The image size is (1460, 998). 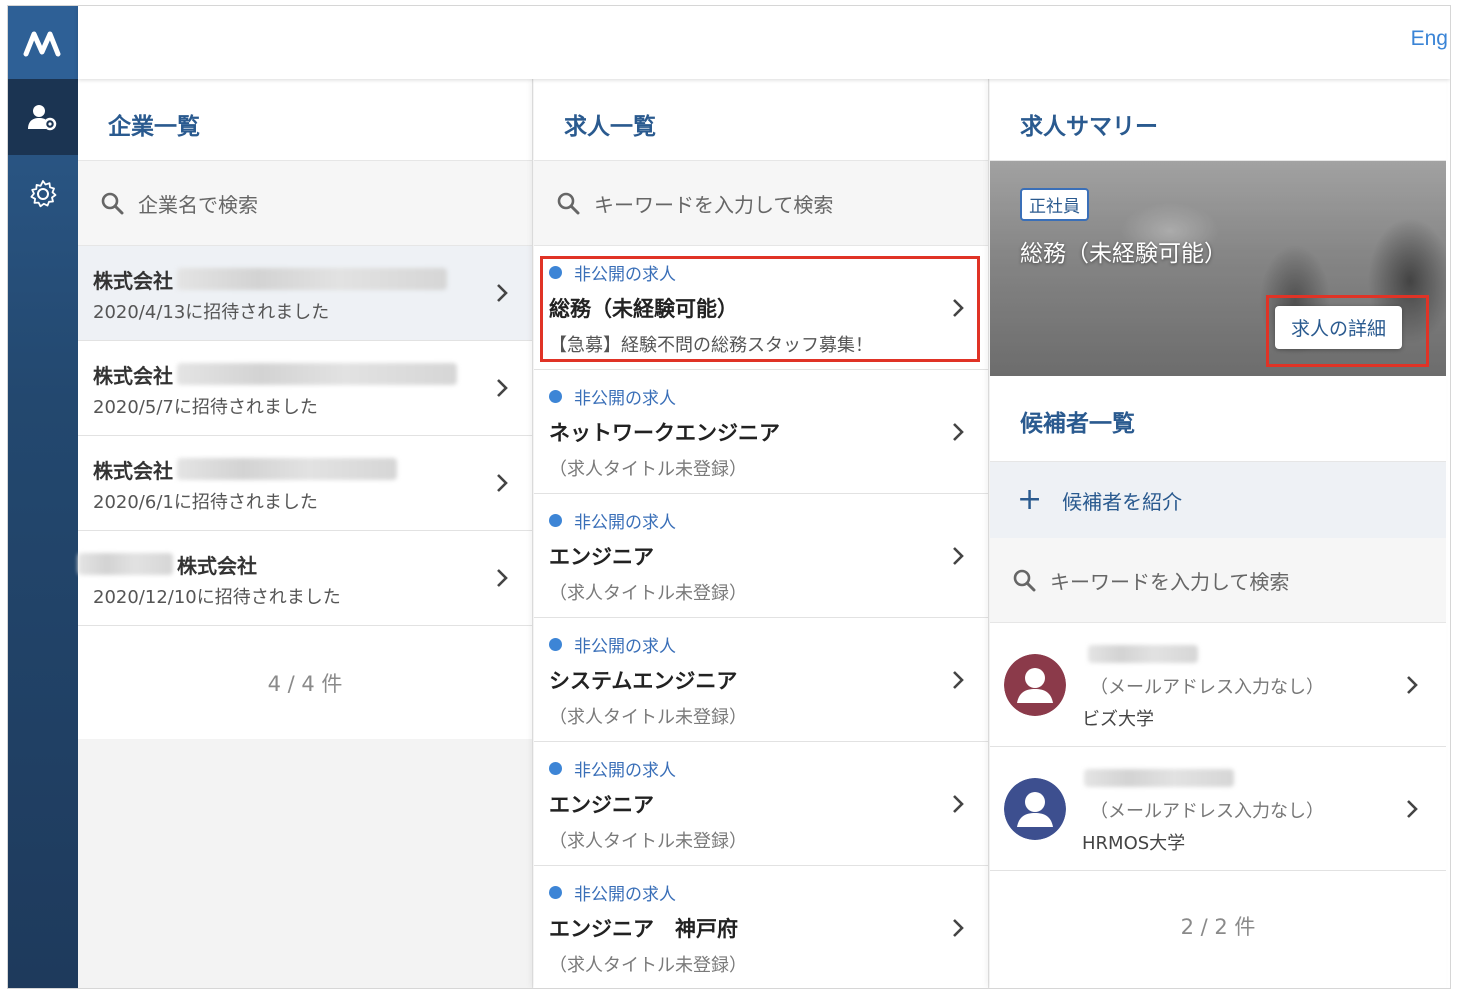 I want to click on language-toggle-link: Eng, so click(x=1429, y=39).